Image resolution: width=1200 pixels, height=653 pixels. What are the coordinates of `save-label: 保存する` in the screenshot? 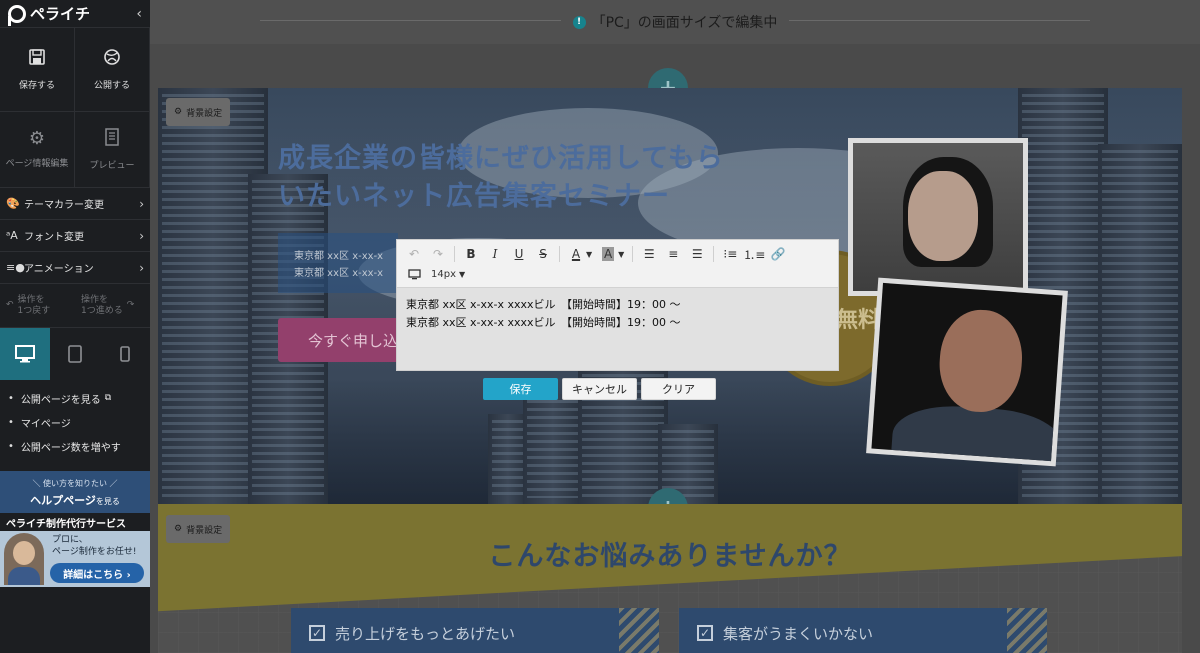 It's located at (36, 86).